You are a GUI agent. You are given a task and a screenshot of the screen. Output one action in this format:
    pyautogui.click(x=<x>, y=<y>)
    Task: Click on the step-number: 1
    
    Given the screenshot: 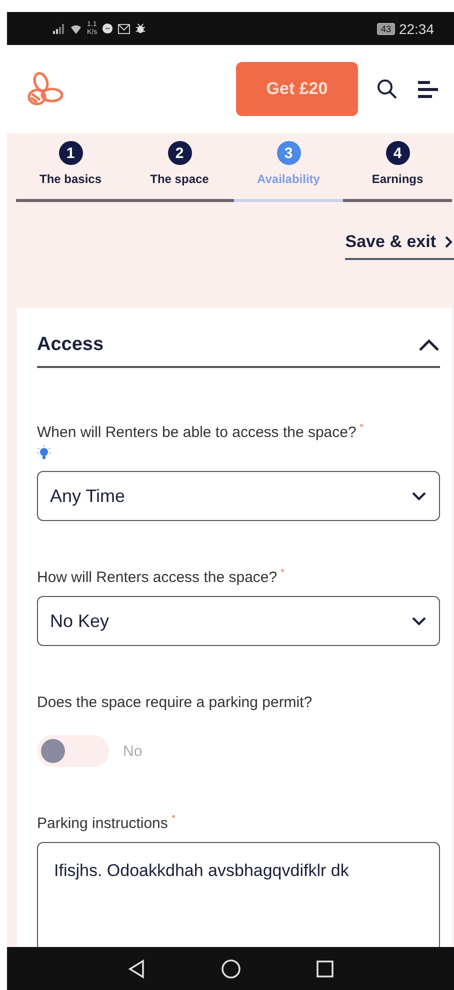 What is the action you would take?
    pyautogui.click(x=70, y=153)
    